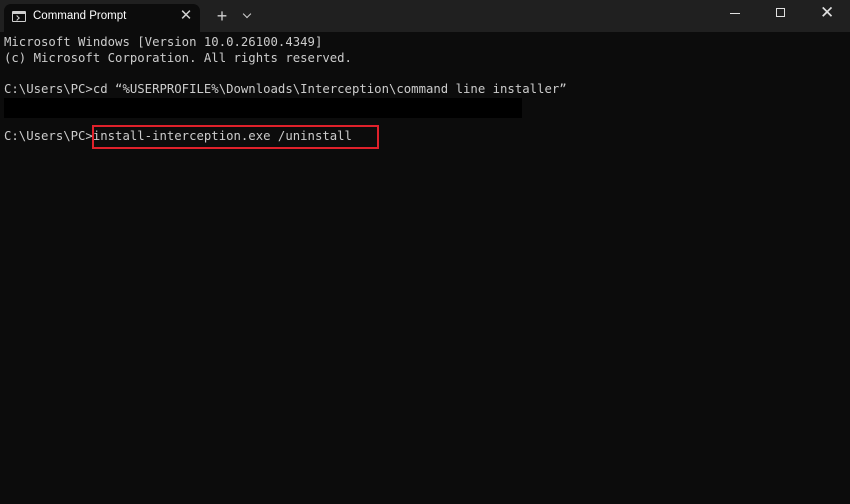  I want to click on chevron-down-icon, so click(248, 16).